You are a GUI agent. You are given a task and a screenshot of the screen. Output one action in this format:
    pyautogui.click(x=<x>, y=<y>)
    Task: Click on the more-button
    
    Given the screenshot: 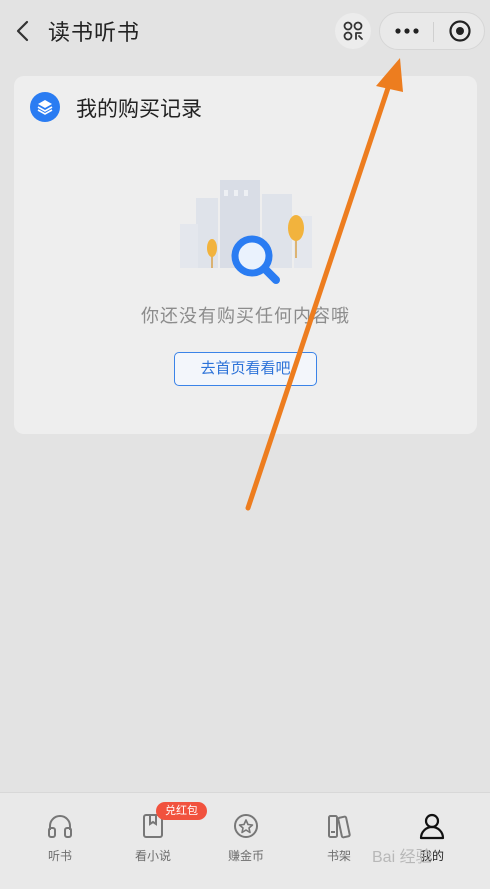 What is the action you would take?
    pyautogui.click(x=406, y=31)
    